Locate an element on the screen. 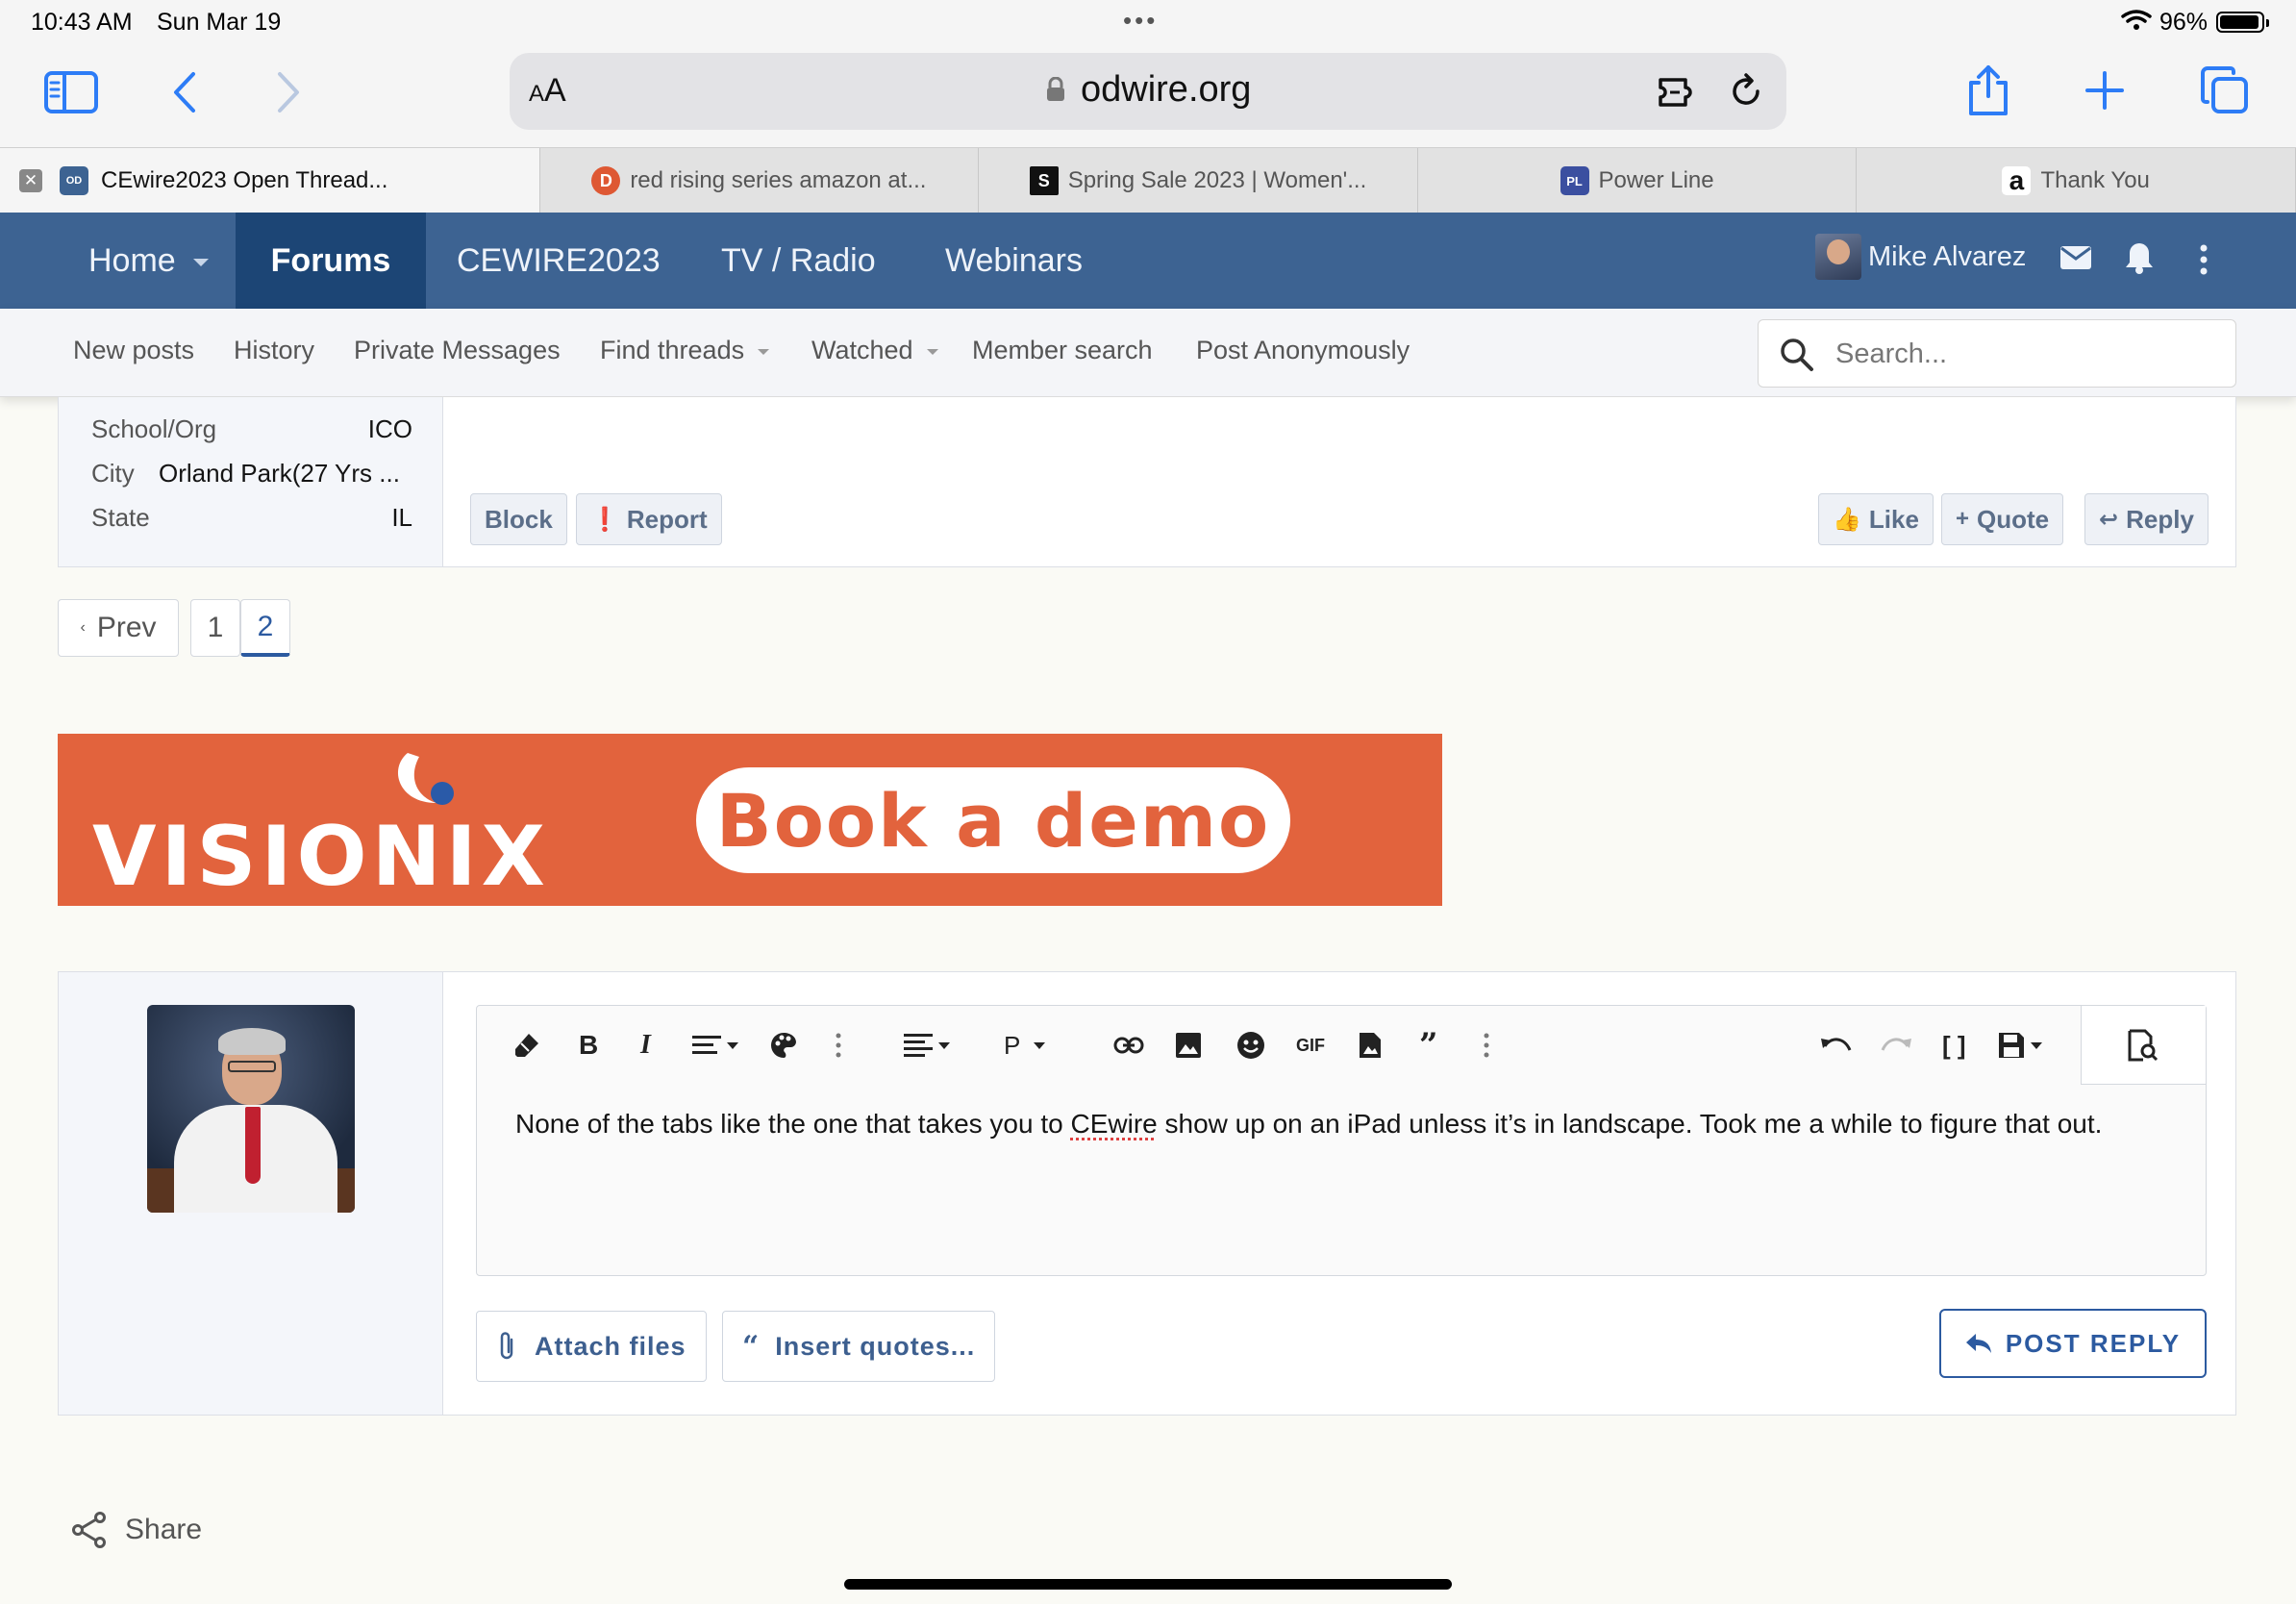  paragraph-format-dropdown: P is located at coordinates (1025, 1045).